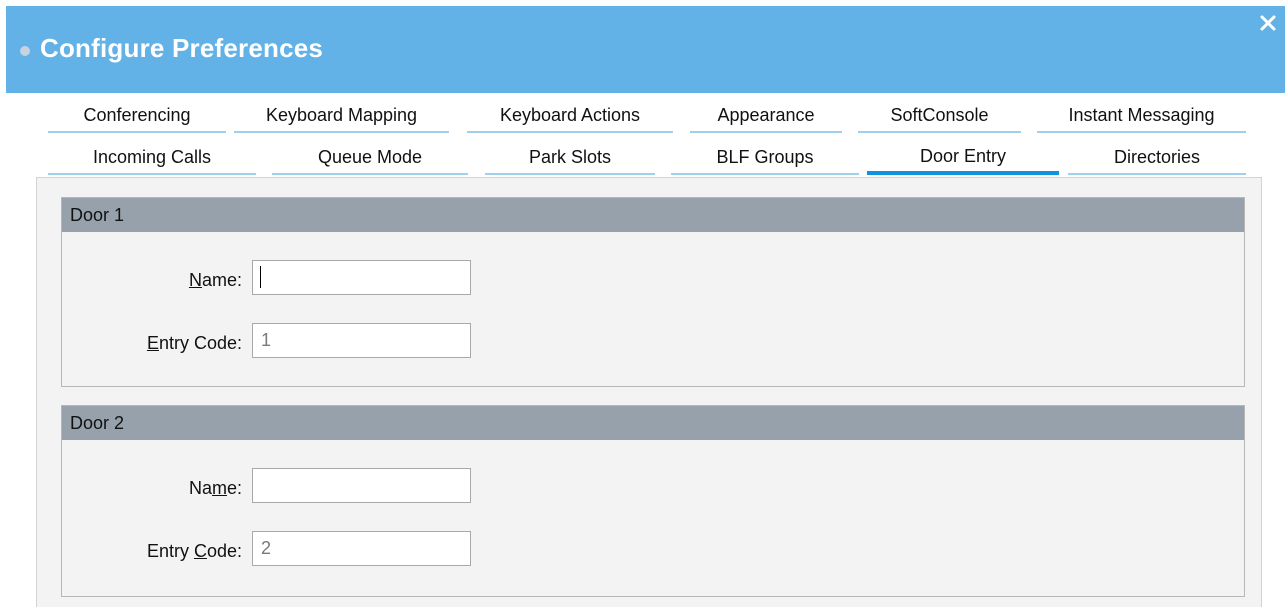  Describe the element at coordinates (137, 116) in the screenshot. I see `tab-conferencing: Conferencing` at that location.